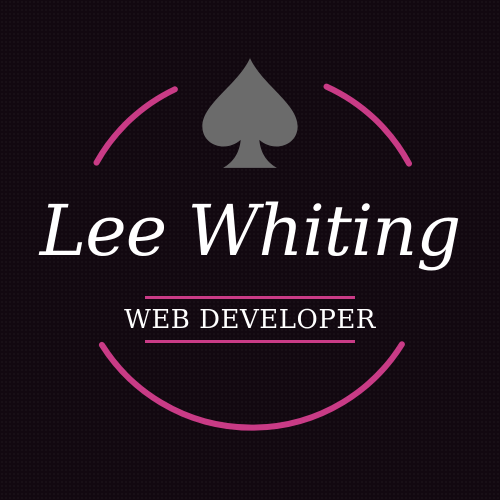 The height and width of the screenshot is (500, 500). What do you see at coordinates (250, 320) in the screenshot?
I see `brand-role: WEB DEVELOPER` at bounding box center [250, 320].